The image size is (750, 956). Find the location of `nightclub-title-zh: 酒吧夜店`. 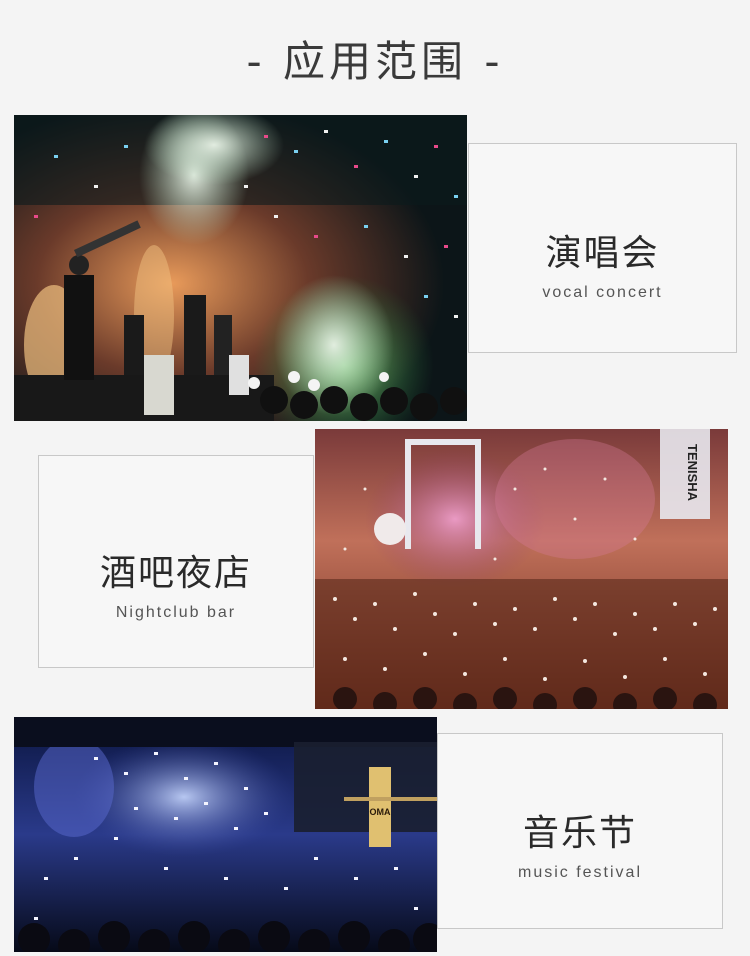

nightclub-title-zh: 酒吧夜店 is located at coordinates (175, 573).